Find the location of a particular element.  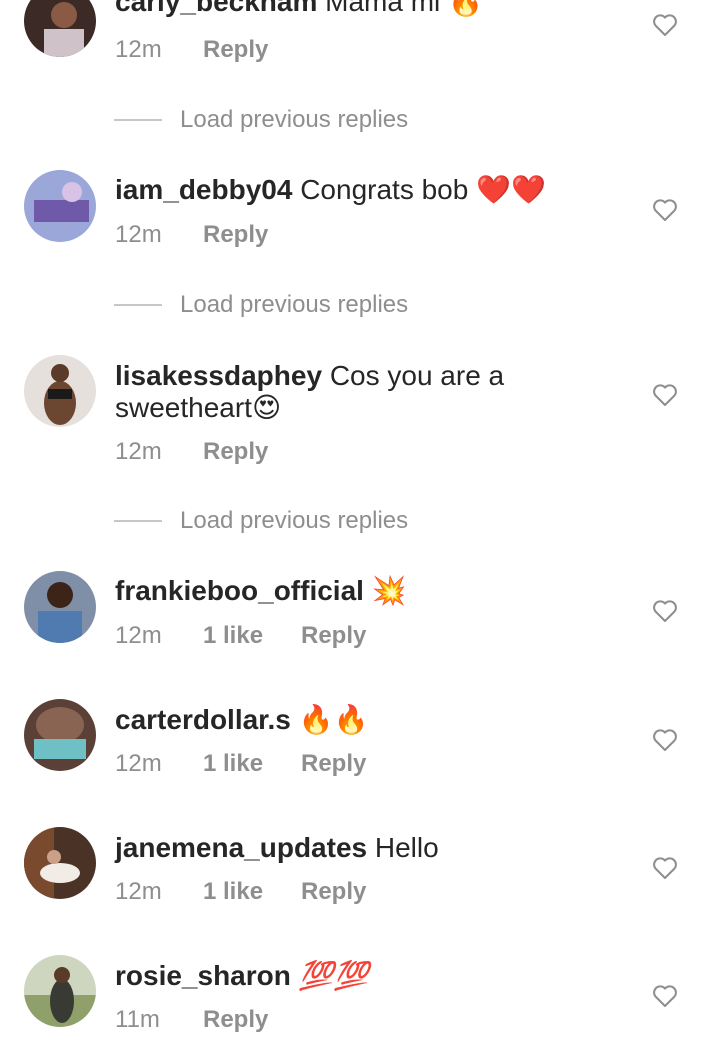

comment-time: 11m is located at coordinates (137, 1019).